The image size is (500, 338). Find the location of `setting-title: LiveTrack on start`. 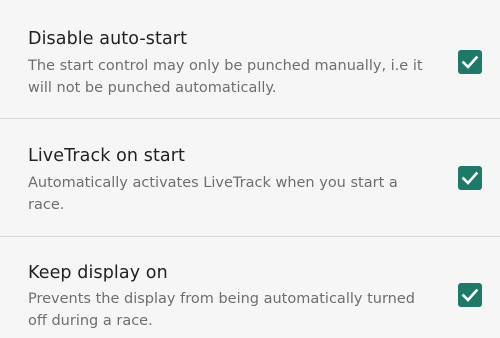

setting-title: LiveTrack on start is located at coordinates (107, 156).